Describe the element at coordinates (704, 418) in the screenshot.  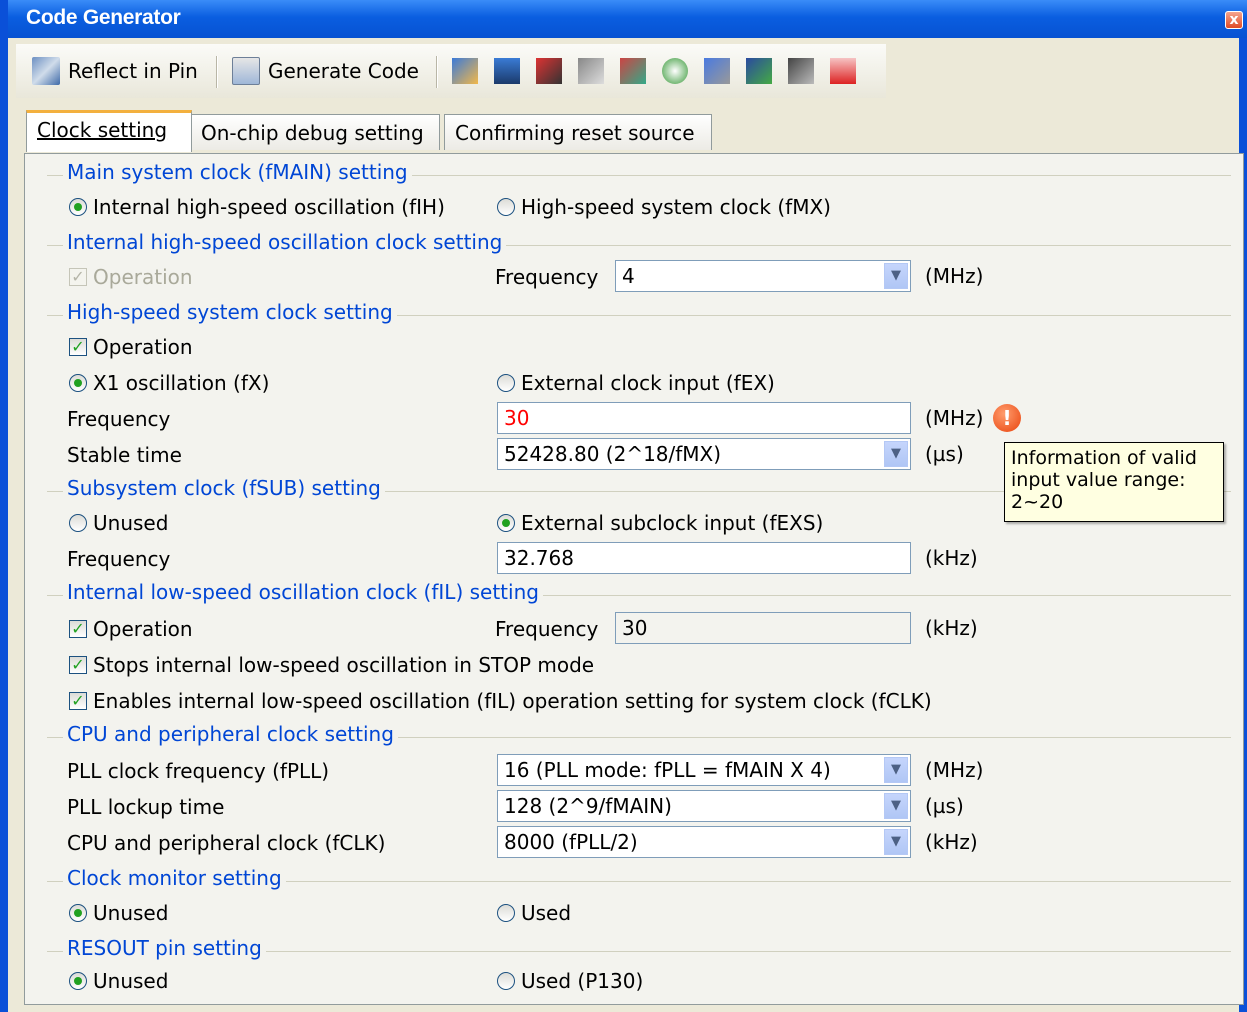
I see `hssc-frequency-input: 30` at that location.